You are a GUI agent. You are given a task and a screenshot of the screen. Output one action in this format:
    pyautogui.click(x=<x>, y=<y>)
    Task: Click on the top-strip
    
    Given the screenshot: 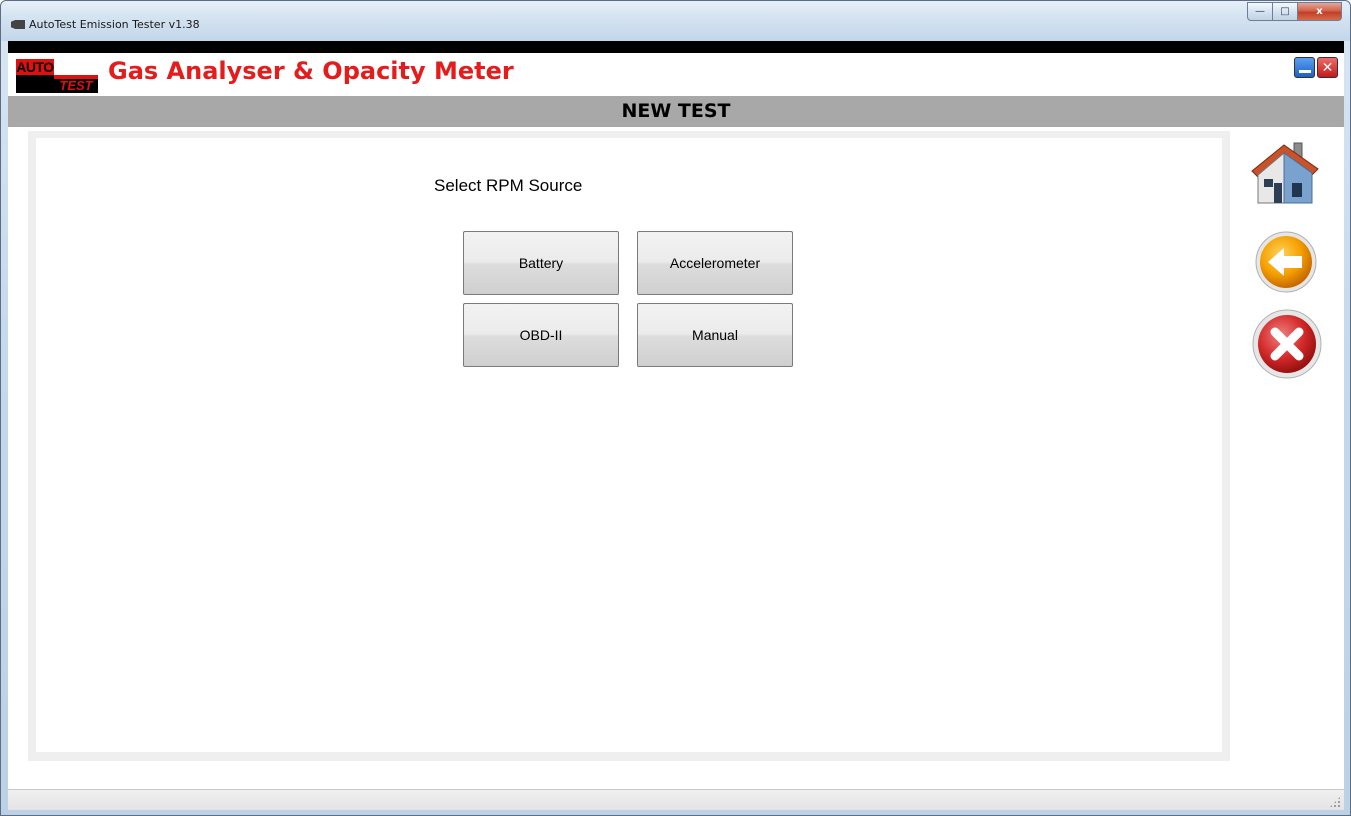 What is the action you would take?
    pyautogui.click(x=676, y=47)
    